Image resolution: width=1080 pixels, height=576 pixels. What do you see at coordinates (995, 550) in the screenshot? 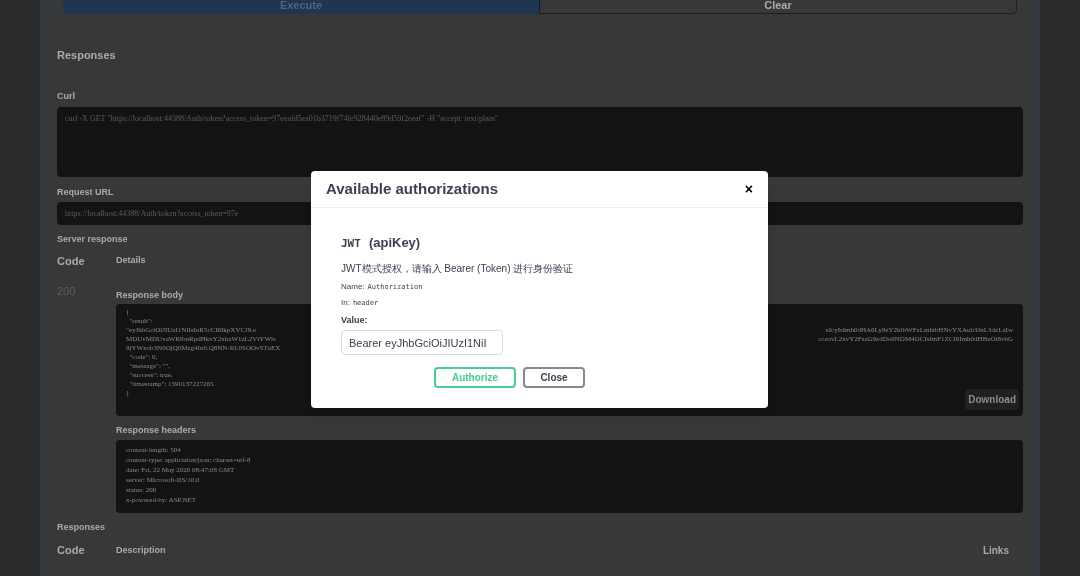
I see `column-header: Links` at bounding box center [995, 550].